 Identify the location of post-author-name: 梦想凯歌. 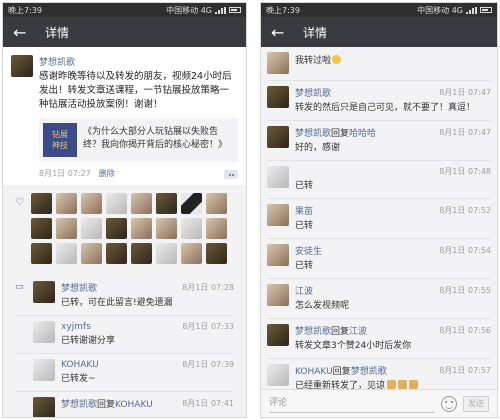
(138, 61).